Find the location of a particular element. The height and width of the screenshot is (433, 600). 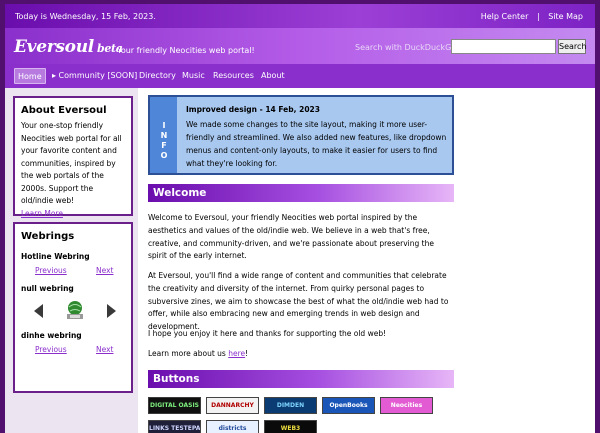

search-label: Search with DuckDuckGo! is located at coordinates (407, 47).